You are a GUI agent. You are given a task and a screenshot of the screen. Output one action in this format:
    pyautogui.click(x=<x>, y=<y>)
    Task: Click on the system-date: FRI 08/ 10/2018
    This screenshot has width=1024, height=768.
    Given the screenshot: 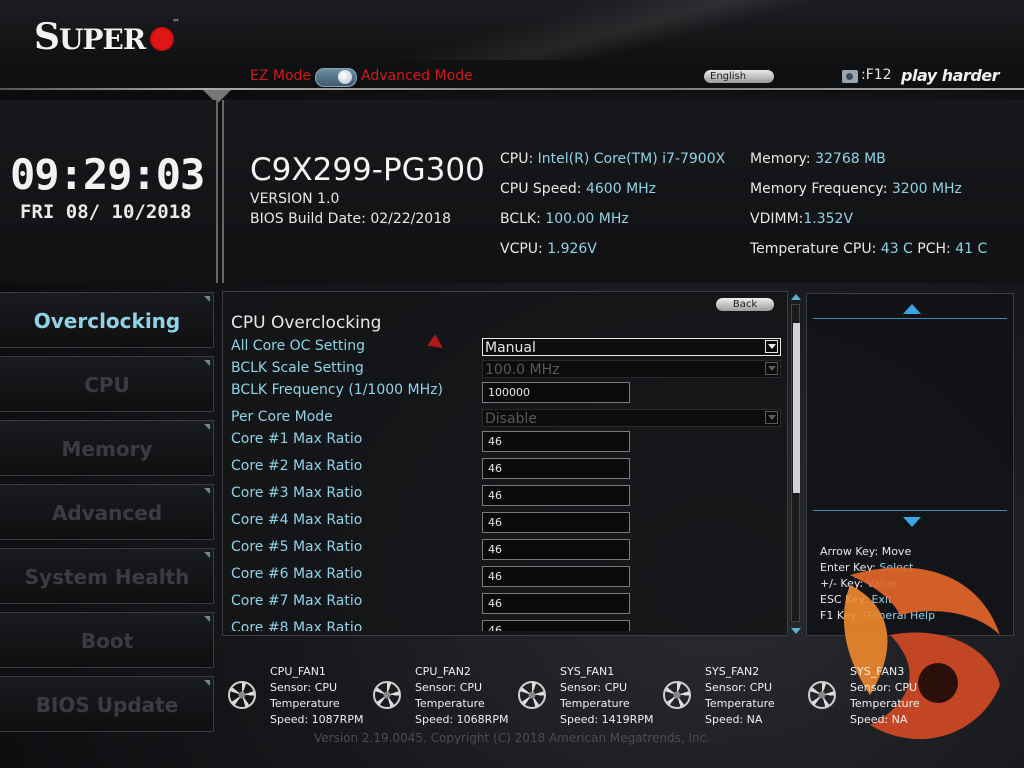 What is the action you would take?
    pyautogui.click(x=106, y=212)
    